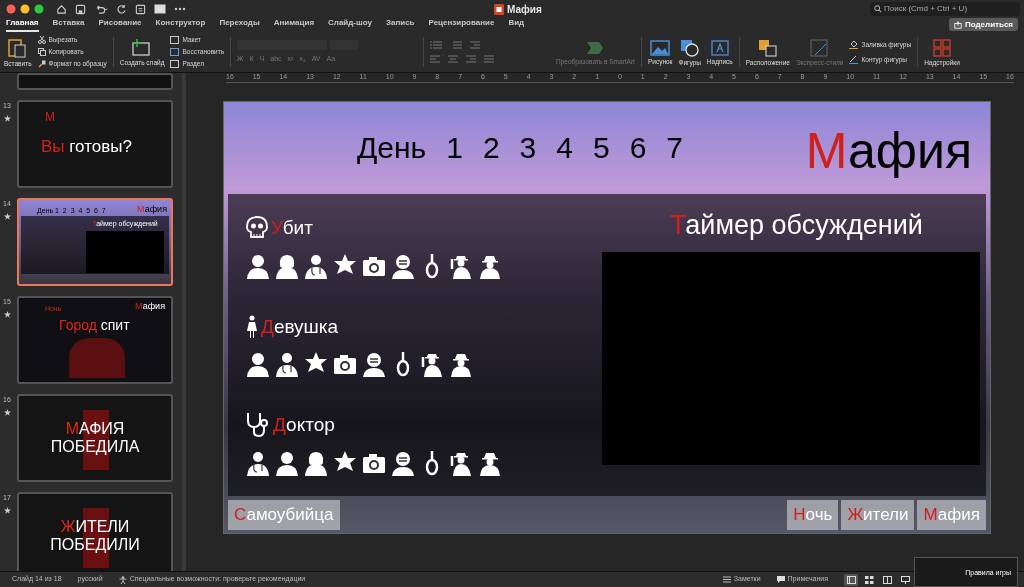  What do you see at coordinates (528, 147) in the screenshot?
I see `day-number: 3` at bounding box center [528, 147].